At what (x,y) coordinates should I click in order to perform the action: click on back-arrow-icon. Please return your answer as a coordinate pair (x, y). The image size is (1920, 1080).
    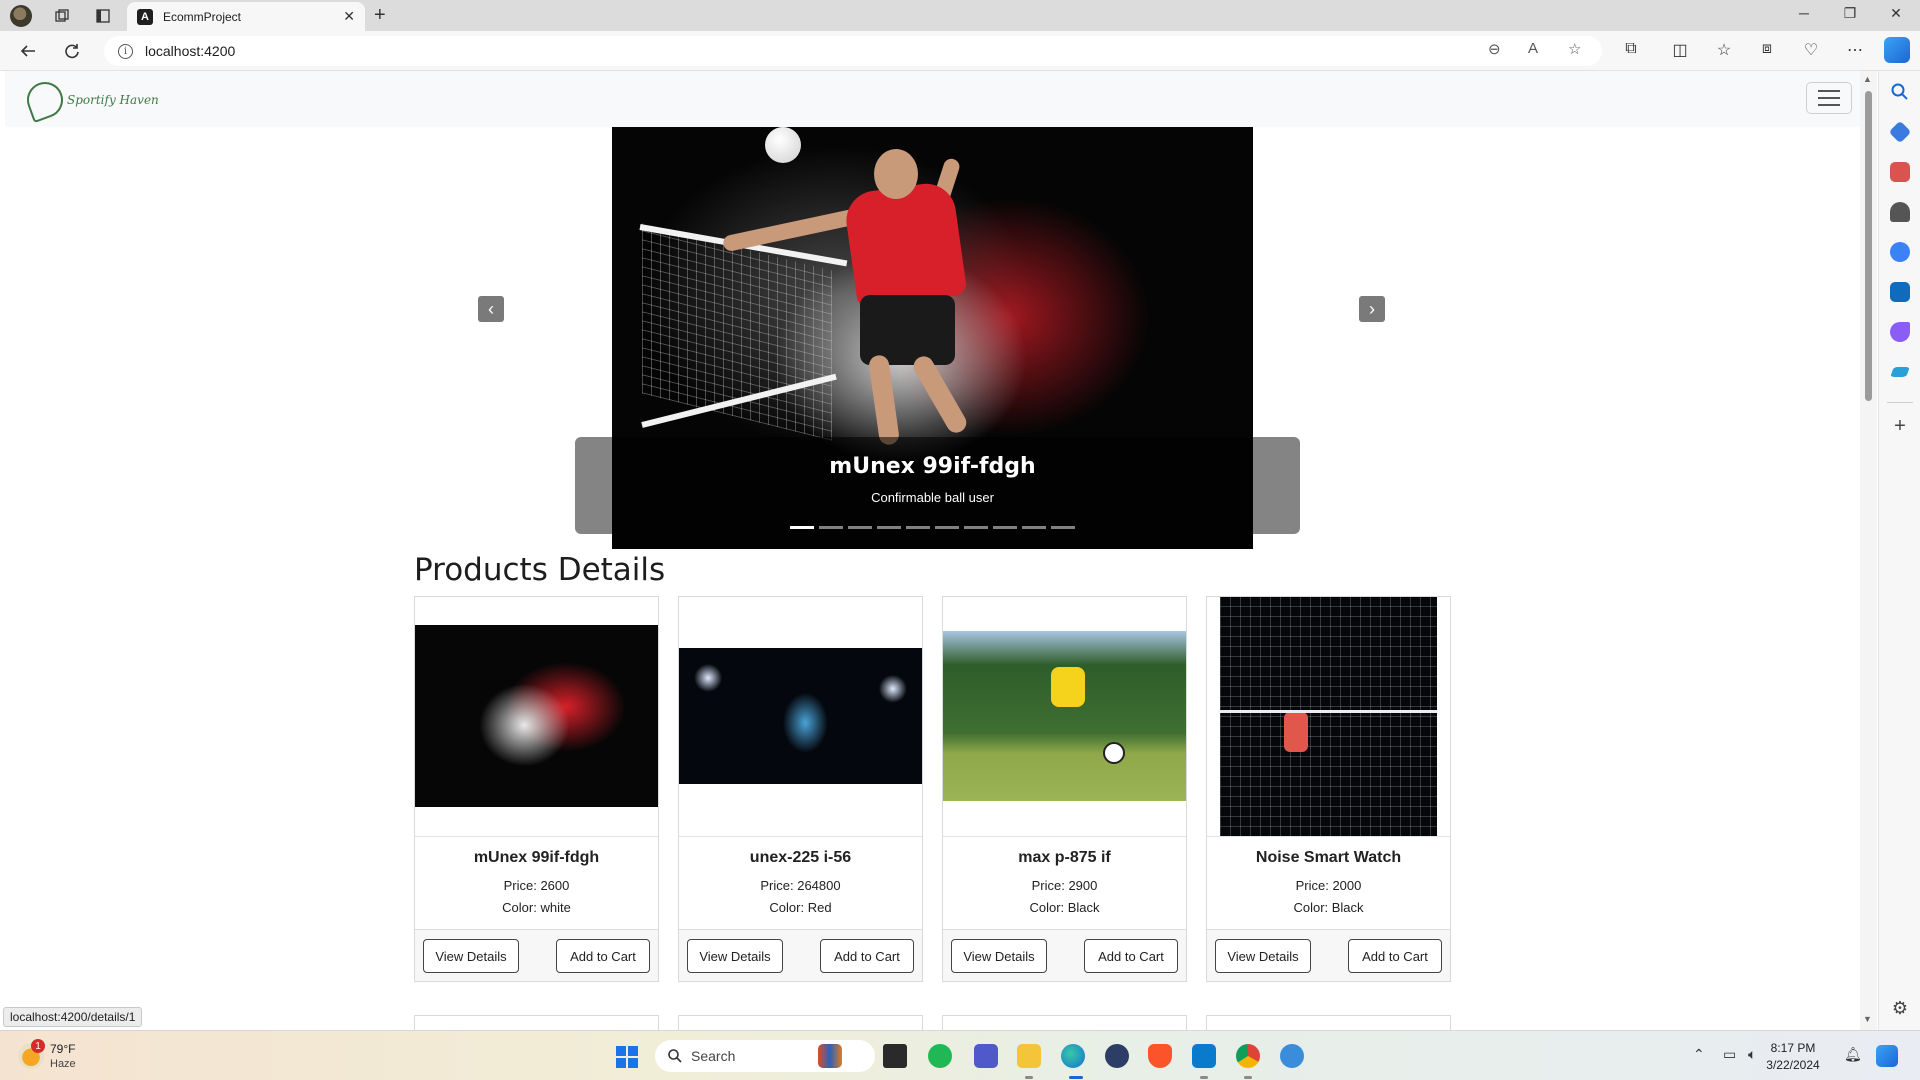
    Looking at the image, I should click on (28, 51).